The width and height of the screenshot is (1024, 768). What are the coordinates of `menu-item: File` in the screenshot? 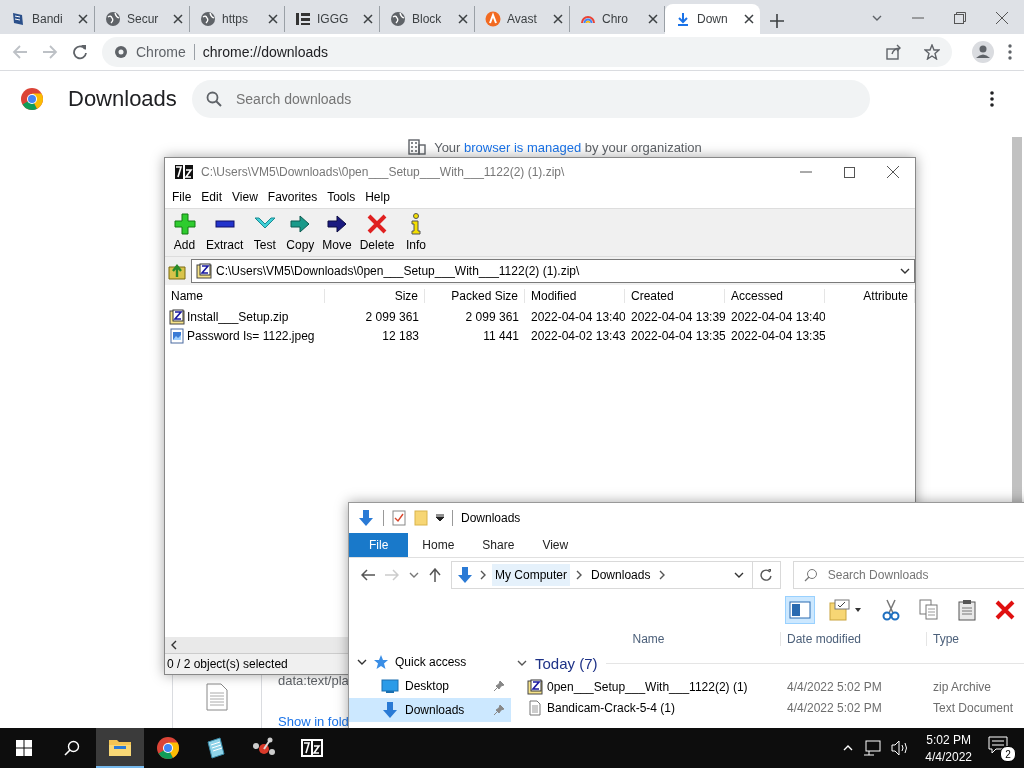 It's located at (182, 197).